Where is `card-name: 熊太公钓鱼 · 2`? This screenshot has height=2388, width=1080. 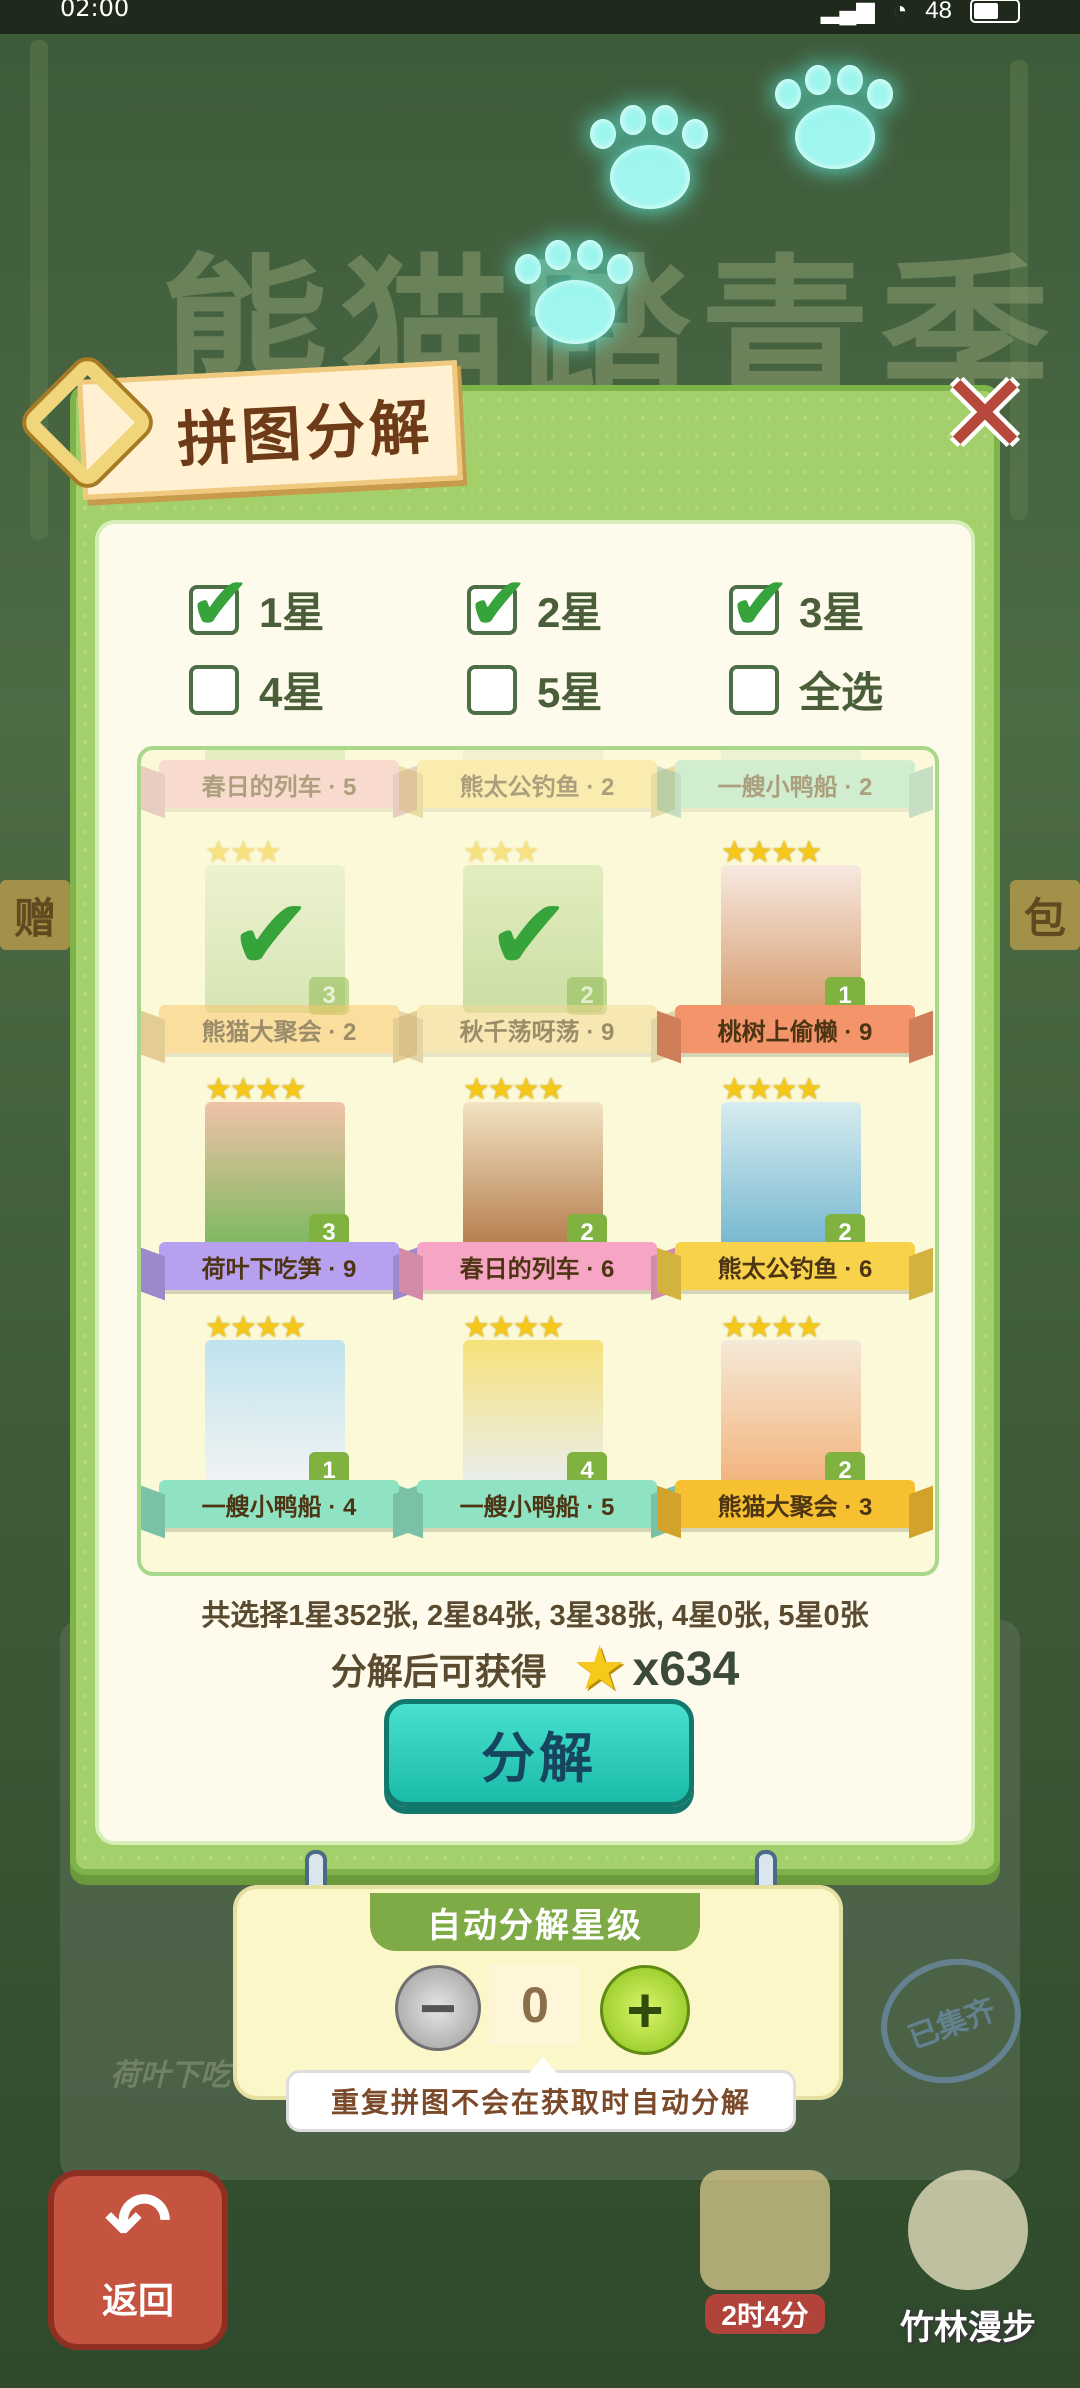
card-name: 熊太公钓鱼 · 2 is located at coordinates (537, 784).